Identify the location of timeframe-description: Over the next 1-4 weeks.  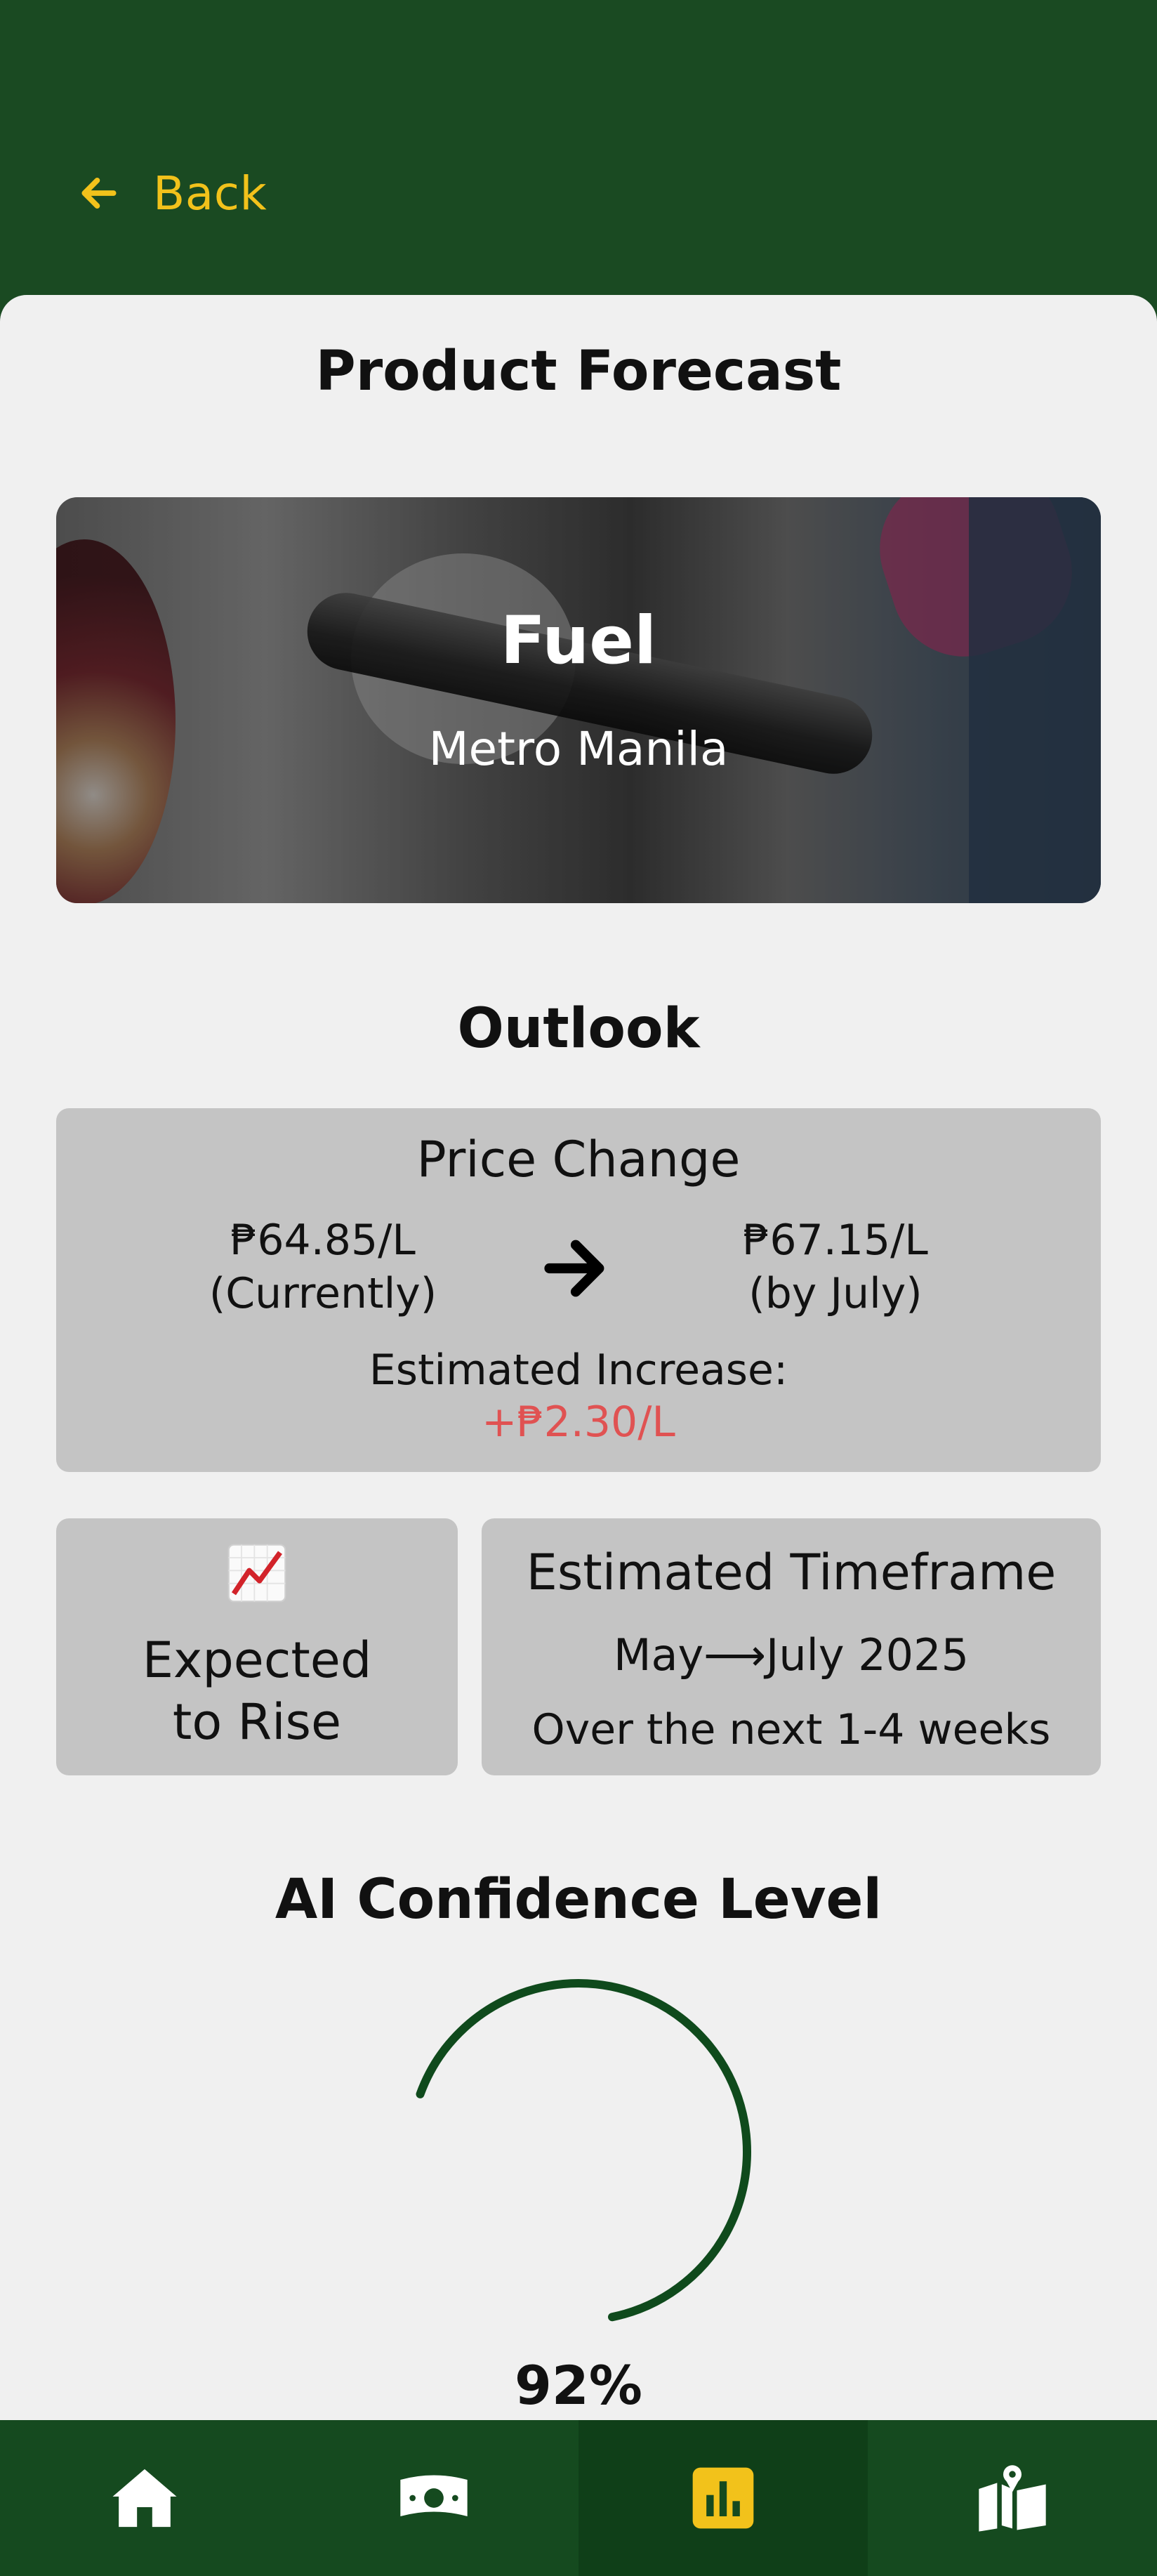
(791, 1729).